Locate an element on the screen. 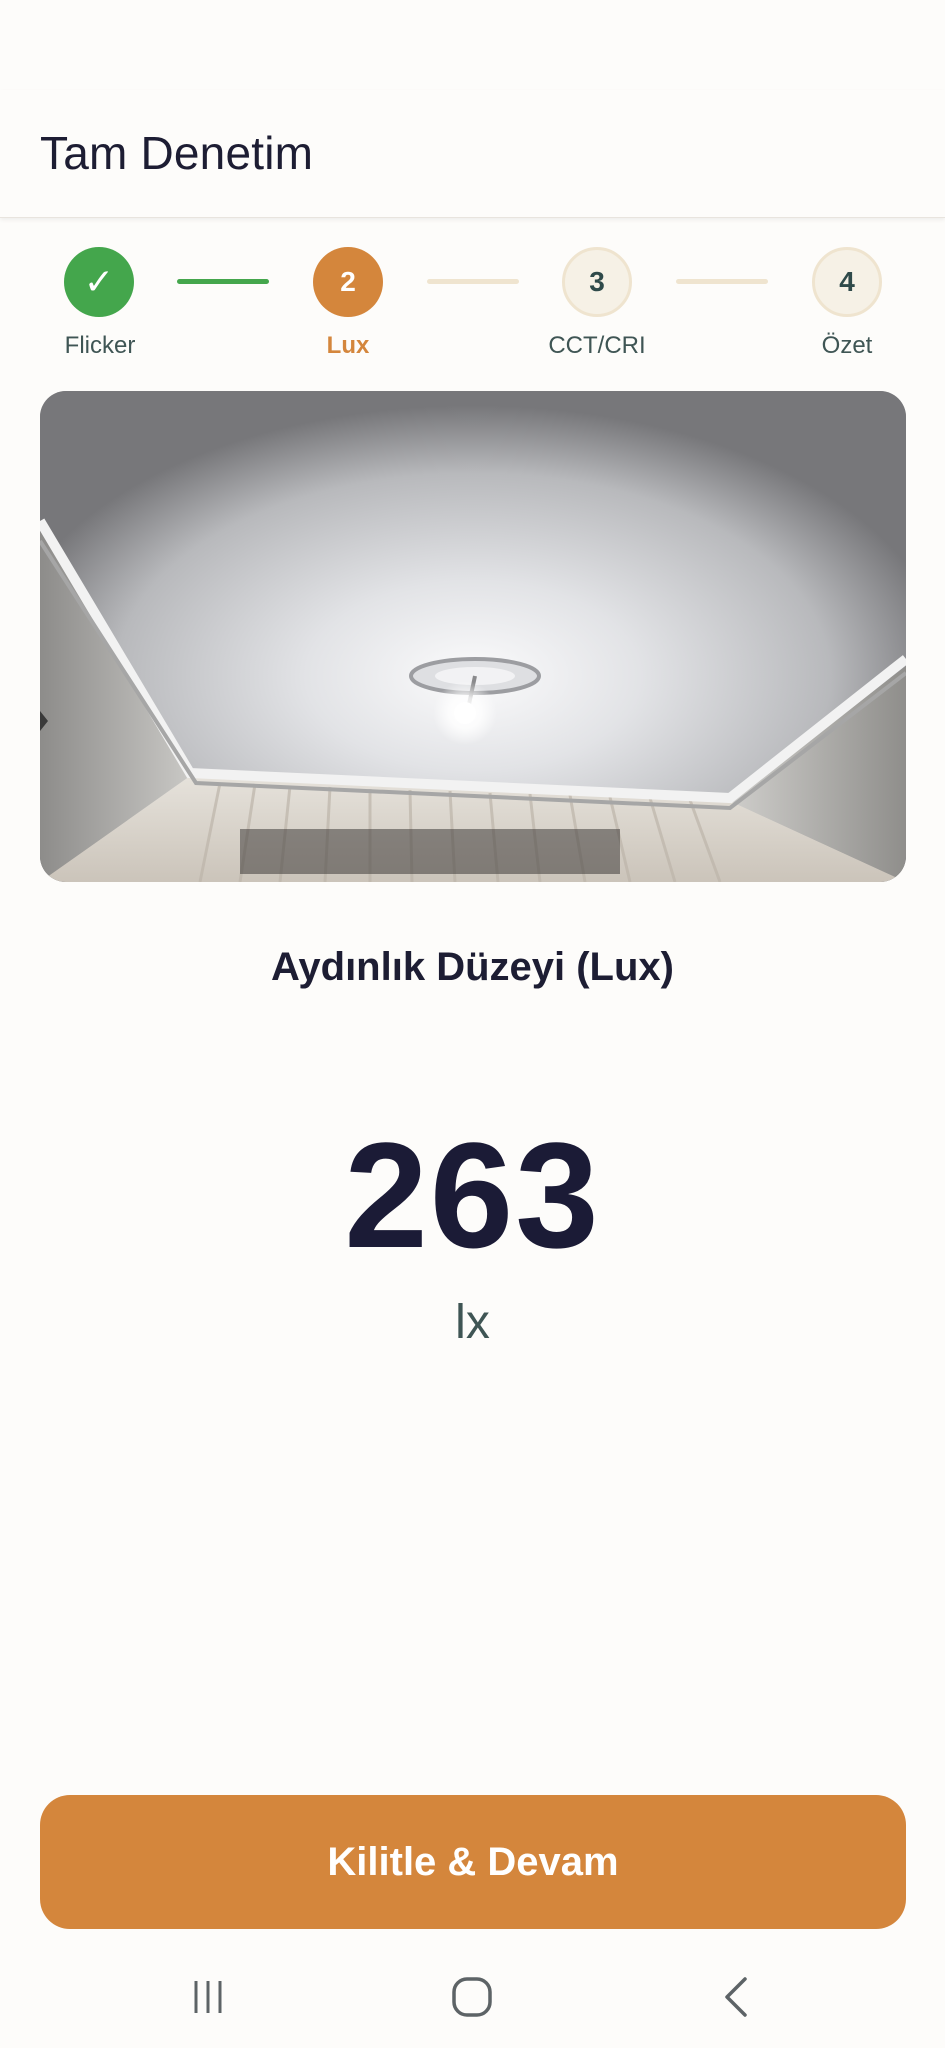 The width and height of the screenshot is (945, 2048). step-summary: 4 is located at coordinates (847, 282).